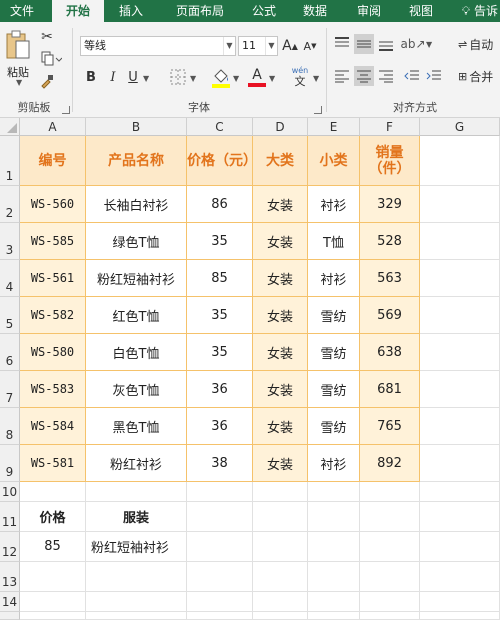 This screenshot has height=620, width=500. What do you see at coordinates (113, 77) in the screenshot?
I see `italic-button: I` at bounding box center [113, 77].